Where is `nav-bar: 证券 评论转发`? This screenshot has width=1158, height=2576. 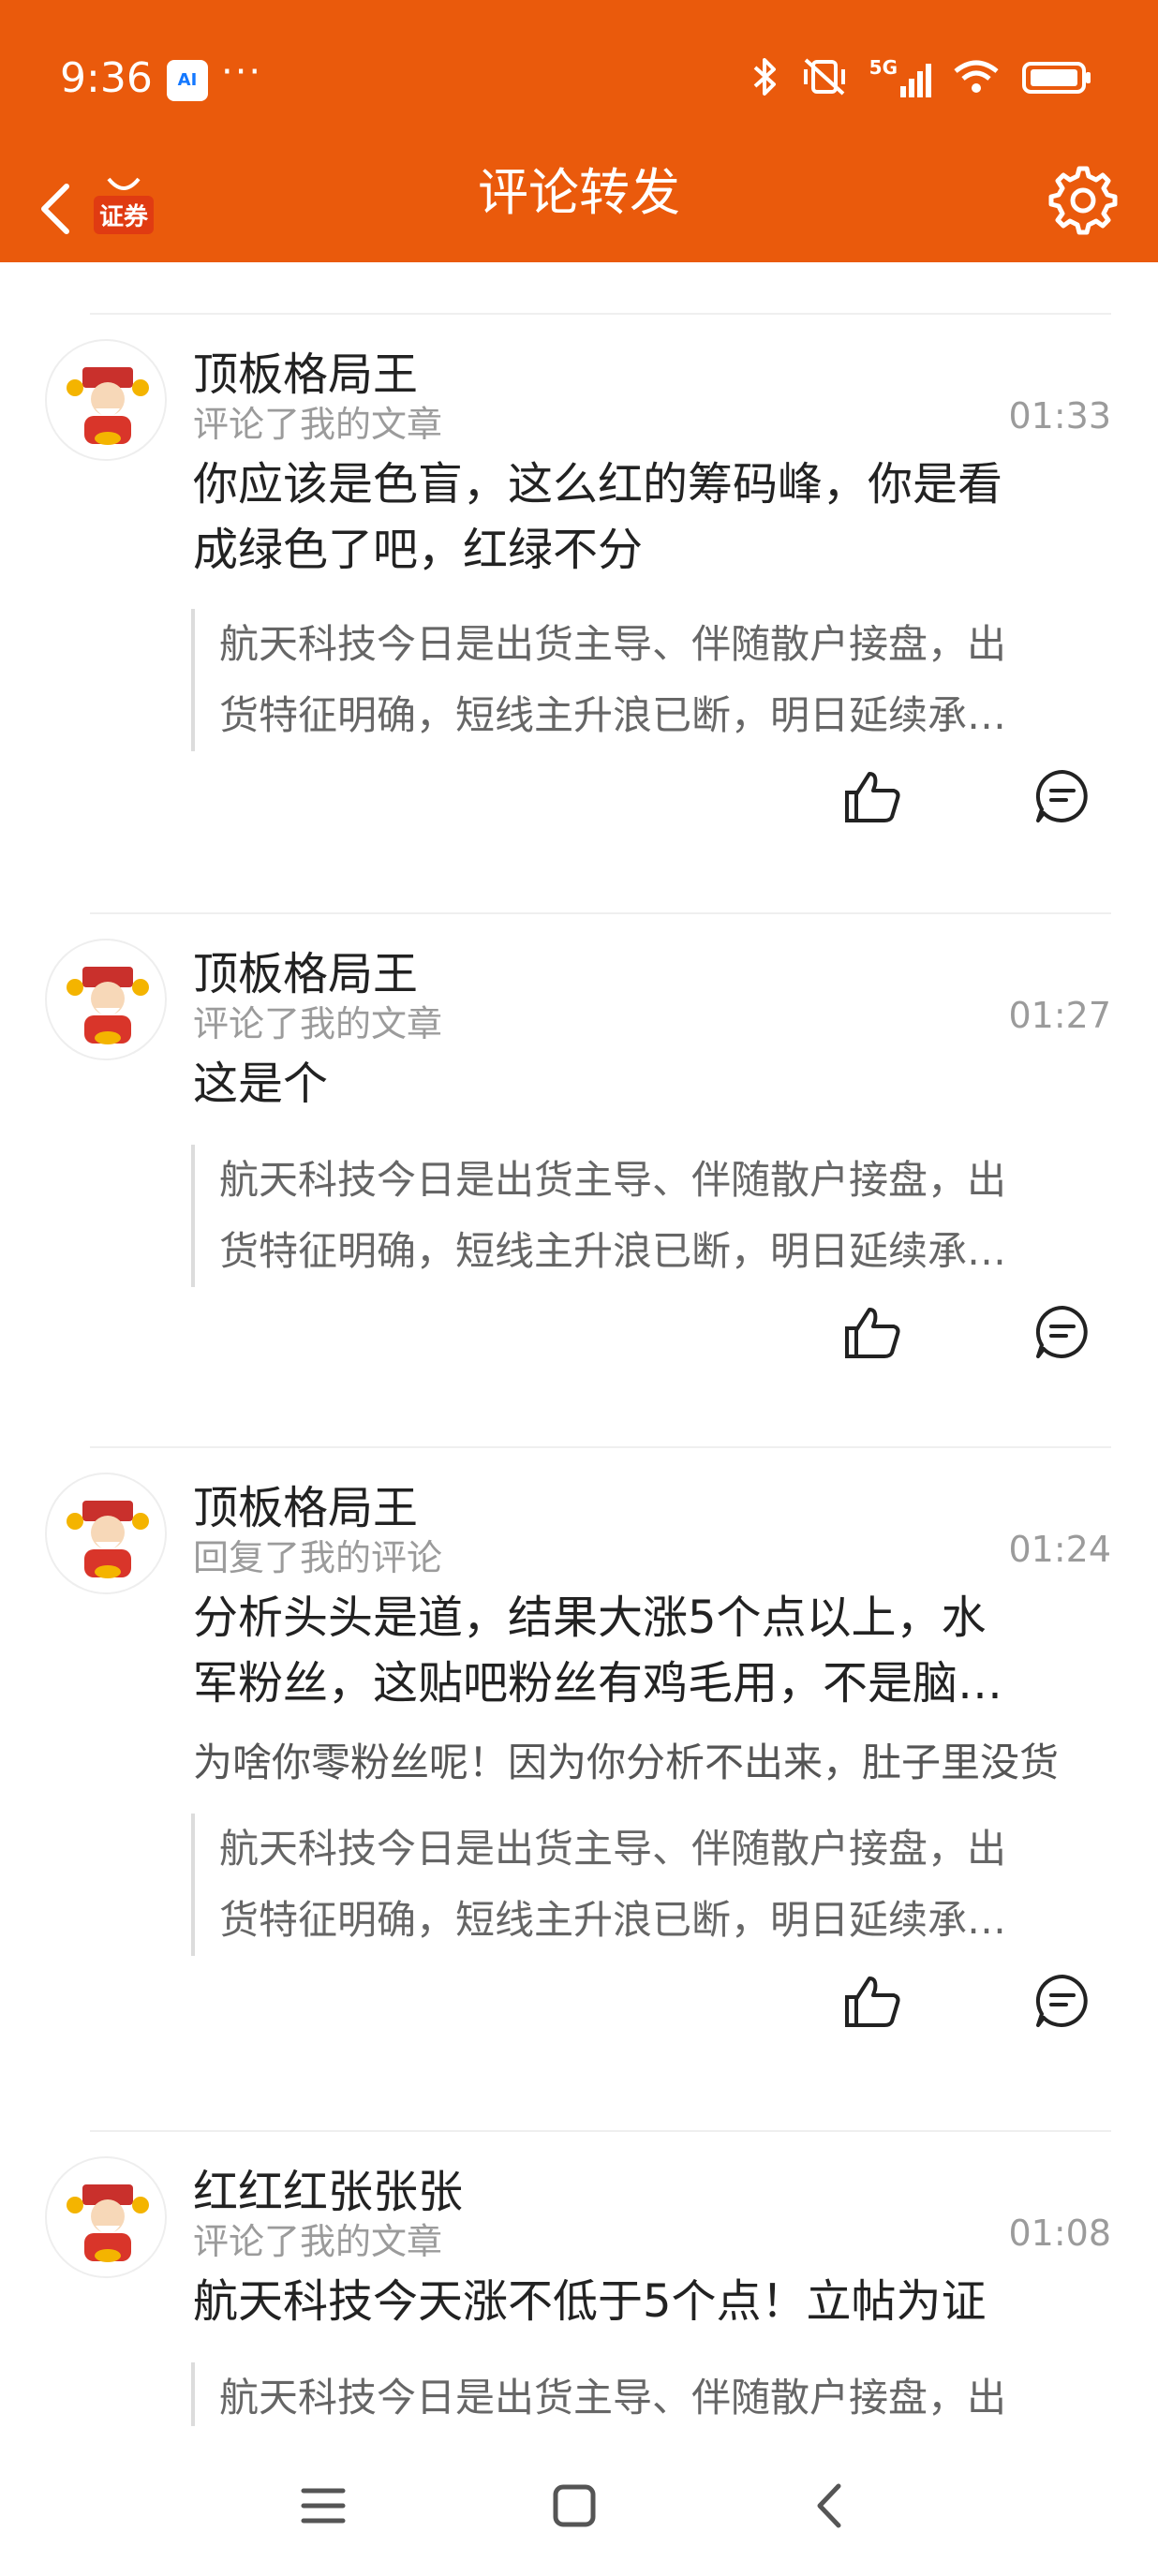
nav-bar: 证券 评论转发 is located at coordinates (579, 210).